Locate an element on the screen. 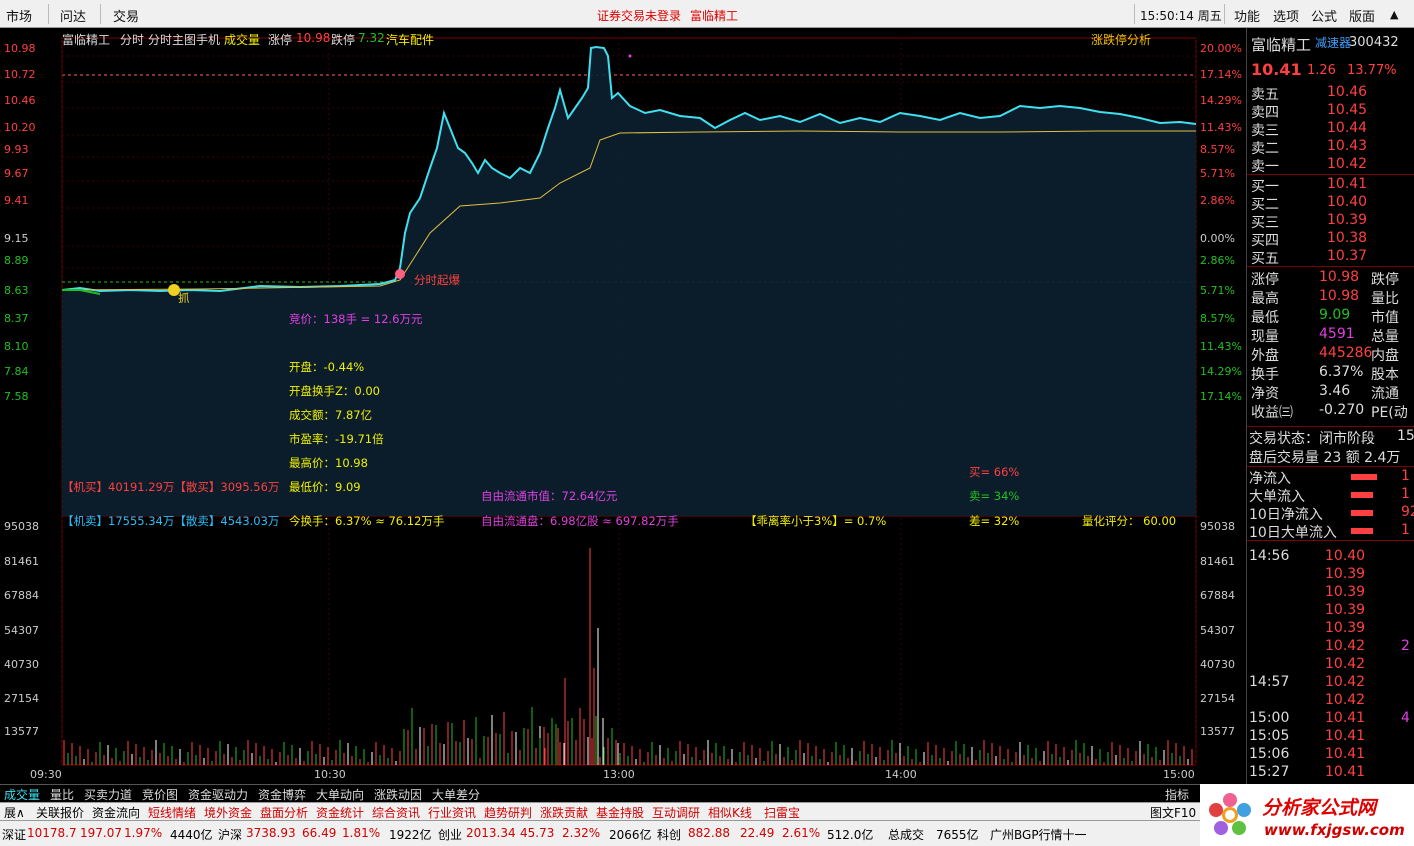 Image resolution: width=1414 pixels, height=846 pixels. total-label: 总成交 is located at coordinates (906, 835).